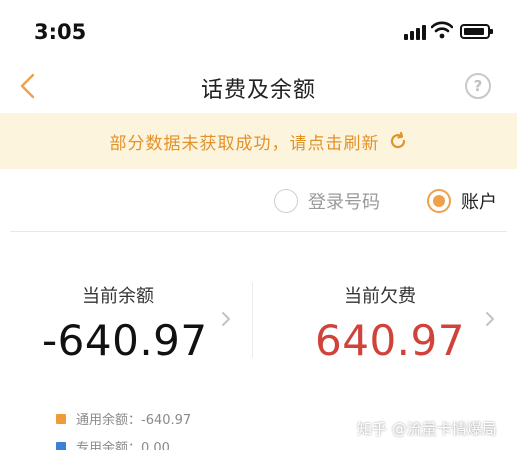 This screenshot has width=517, height=450. What do you see at coordinates (258, 201) in the screenshot?
I see `number-type-selector: 登录号码 账户` at bounding box center [258, 201].